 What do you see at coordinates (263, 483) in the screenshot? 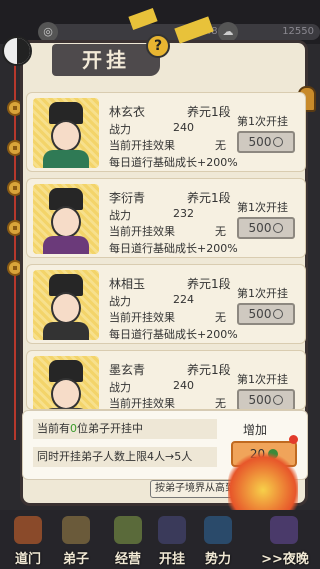
I see `flame-decoration` at bounding box center [263, 483].